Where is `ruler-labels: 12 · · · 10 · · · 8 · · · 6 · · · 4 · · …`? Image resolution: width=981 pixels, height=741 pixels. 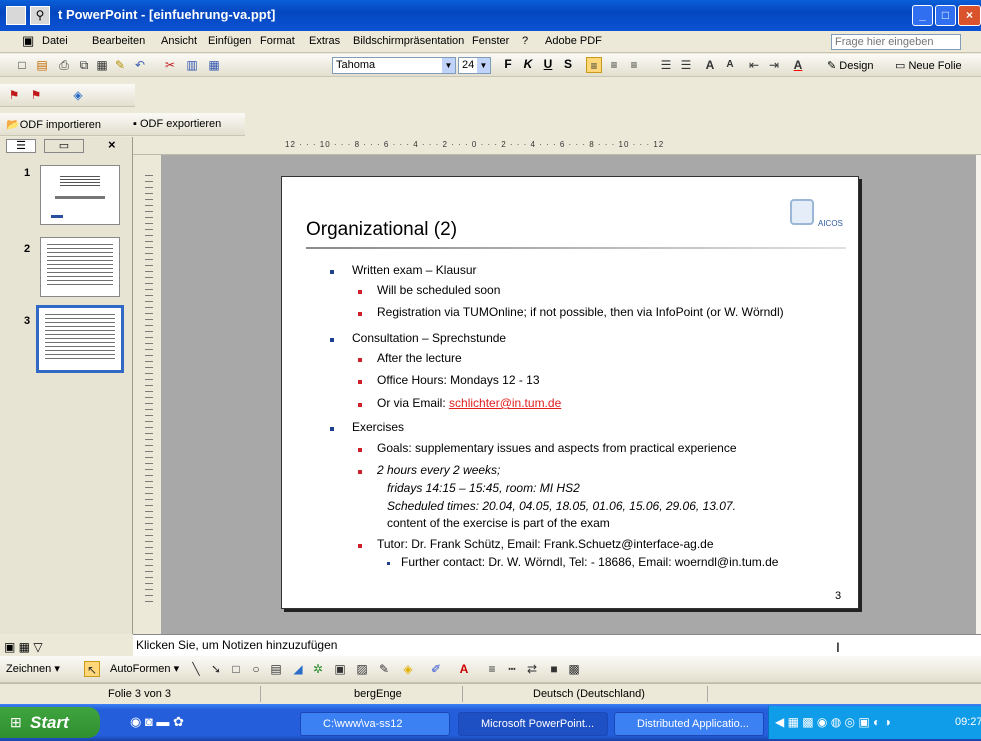 ruler-labels: 12 · · · 10 · · · 8 · · · 6 · · · 4 · · … is located at coordinates (475, 144).